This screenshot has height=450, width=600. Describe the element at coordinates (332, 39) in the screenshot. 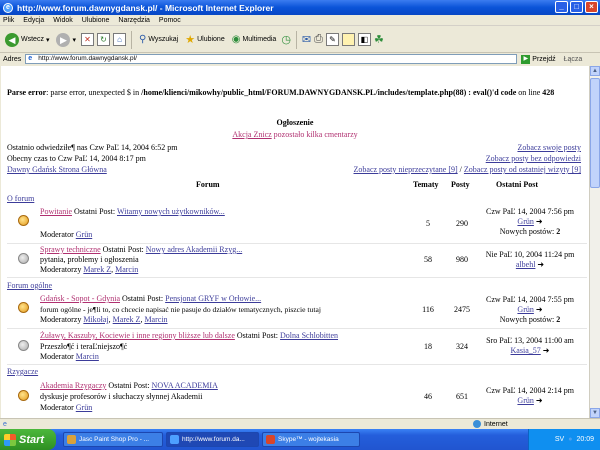

I see `edit-icon: ✎` at that location.